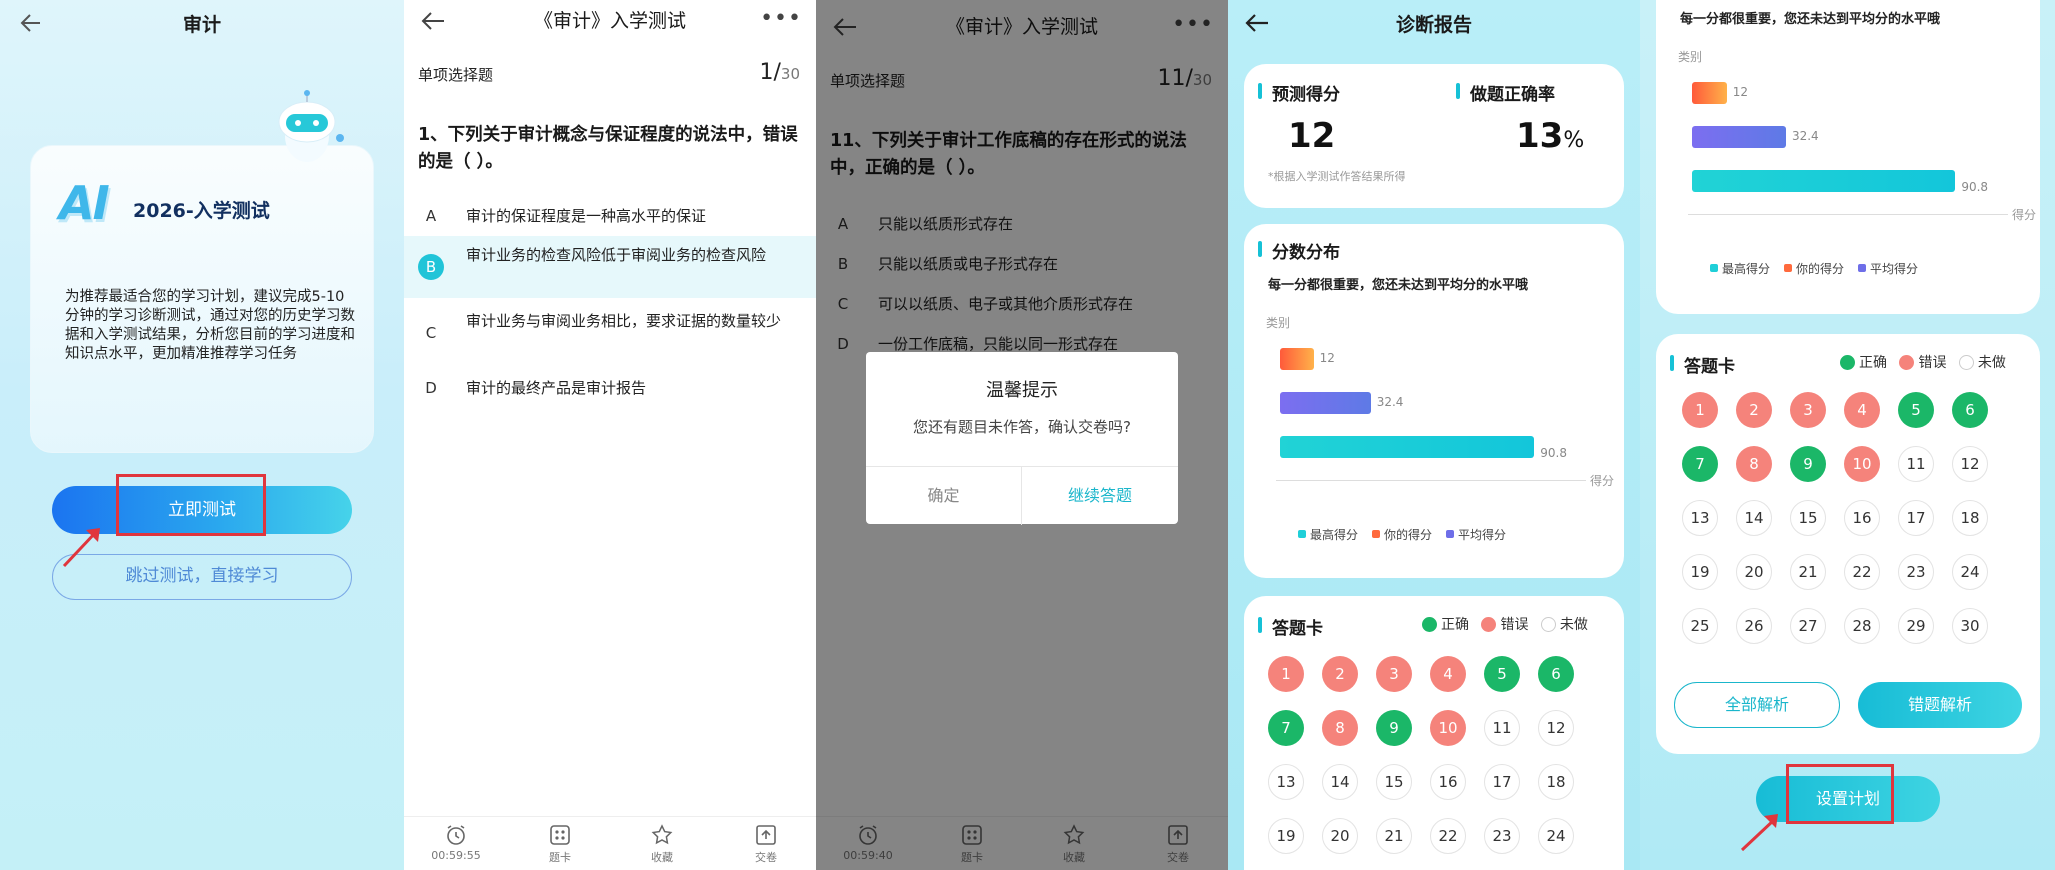 This screenshot has height=870, width=2055. What do you see at coordinates (1022, 390) in the screenshot?
I see `dialog-title: 温馨提示` at bounding box center [1022, 390].